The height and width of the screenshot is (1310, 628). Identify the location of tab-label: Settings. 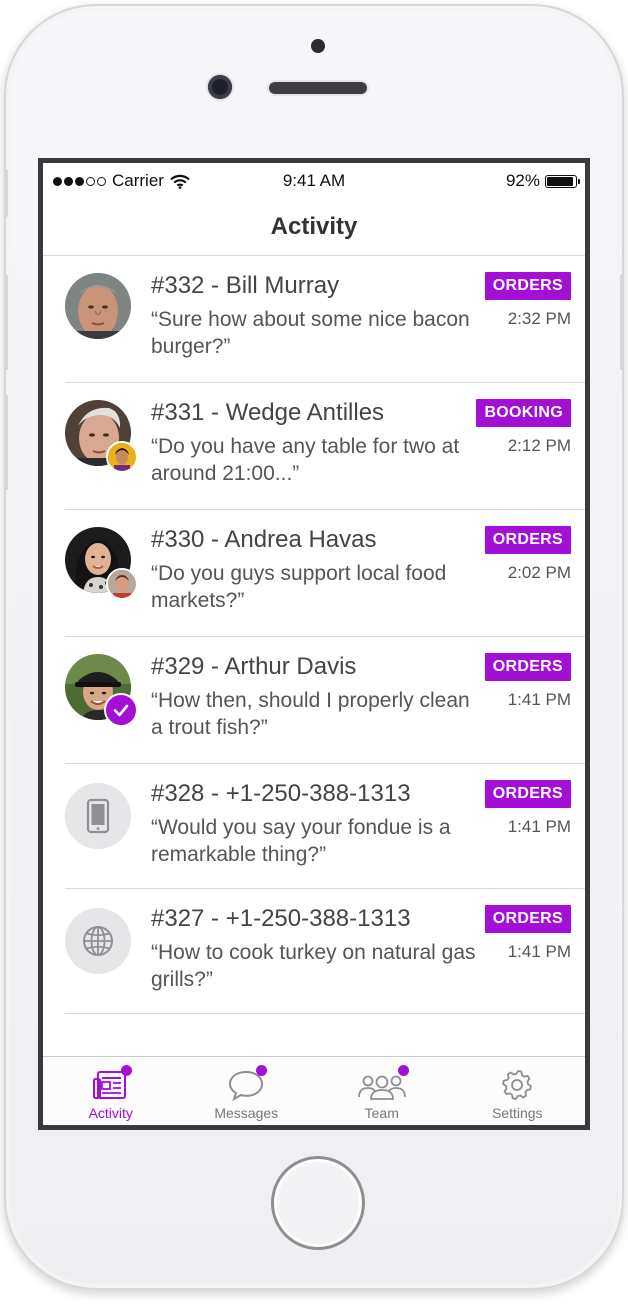
(517, 1113).